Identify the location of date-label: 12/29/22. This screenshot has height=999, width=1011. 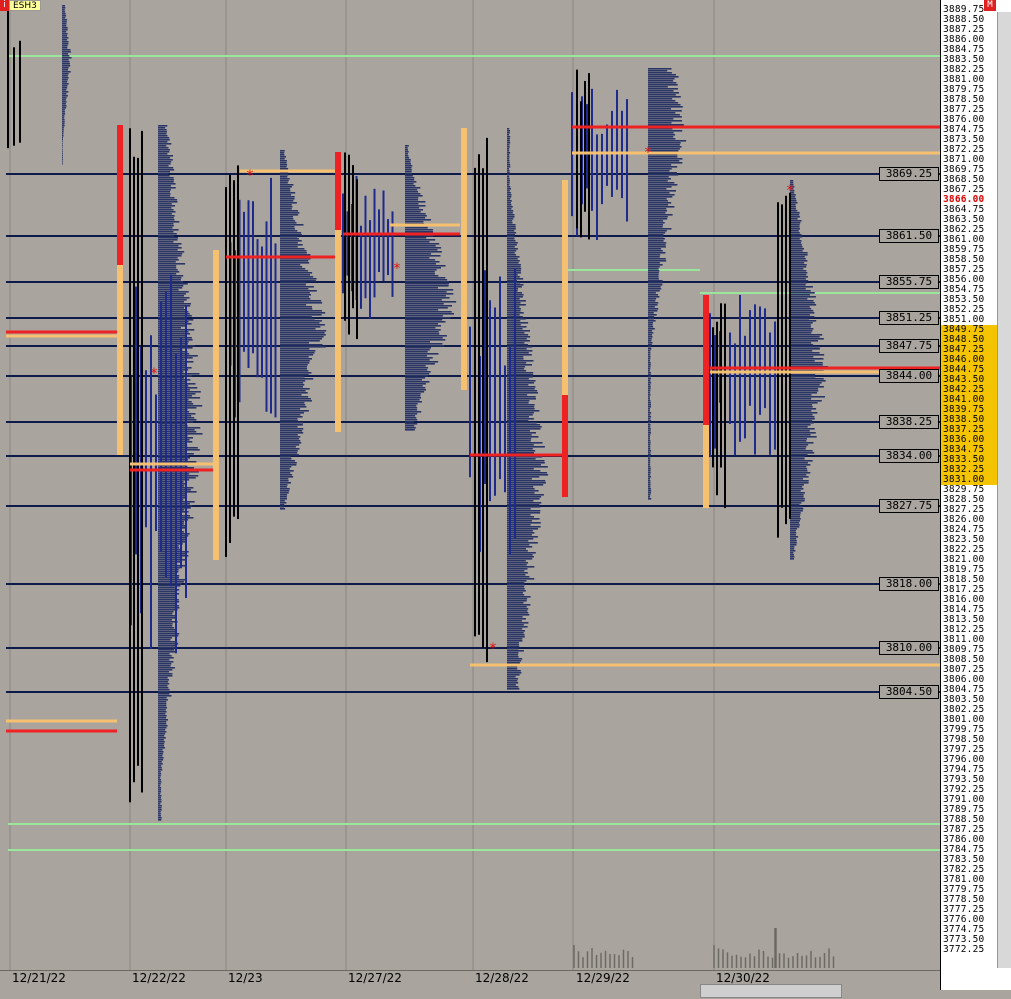
(603, 978).